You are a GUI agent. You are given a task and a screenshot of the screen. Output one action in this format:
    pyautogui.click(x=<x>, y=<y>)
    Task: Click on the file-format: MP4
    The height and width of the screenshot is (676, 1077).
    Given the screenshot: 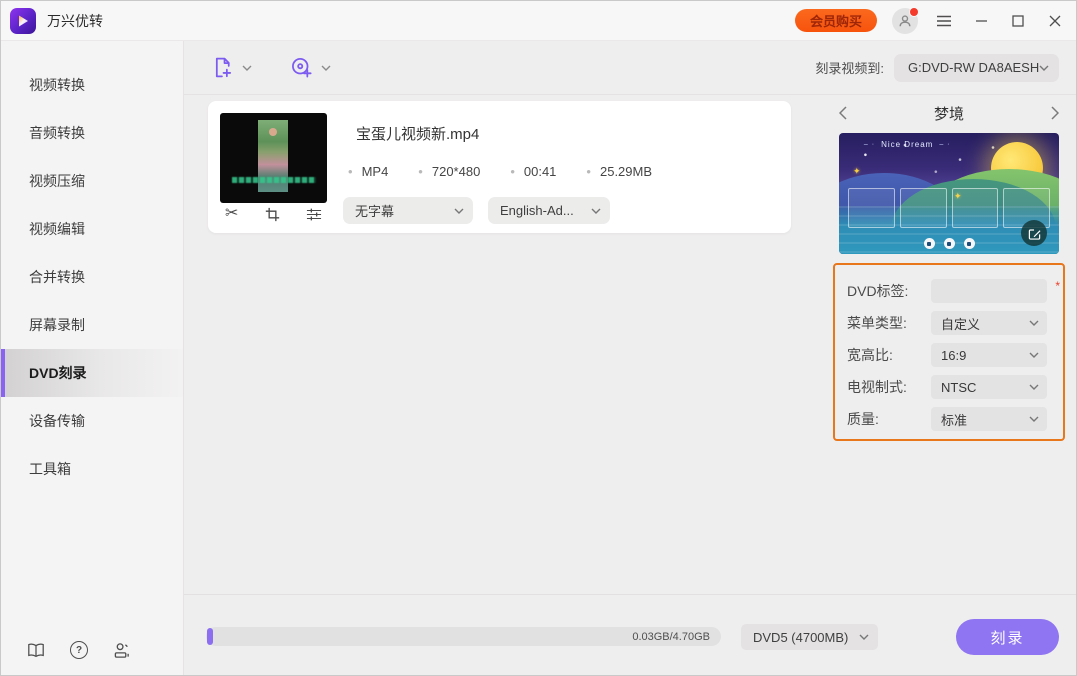 What is the action you would take?
    pyautogui.click(x=368, y=171)
    